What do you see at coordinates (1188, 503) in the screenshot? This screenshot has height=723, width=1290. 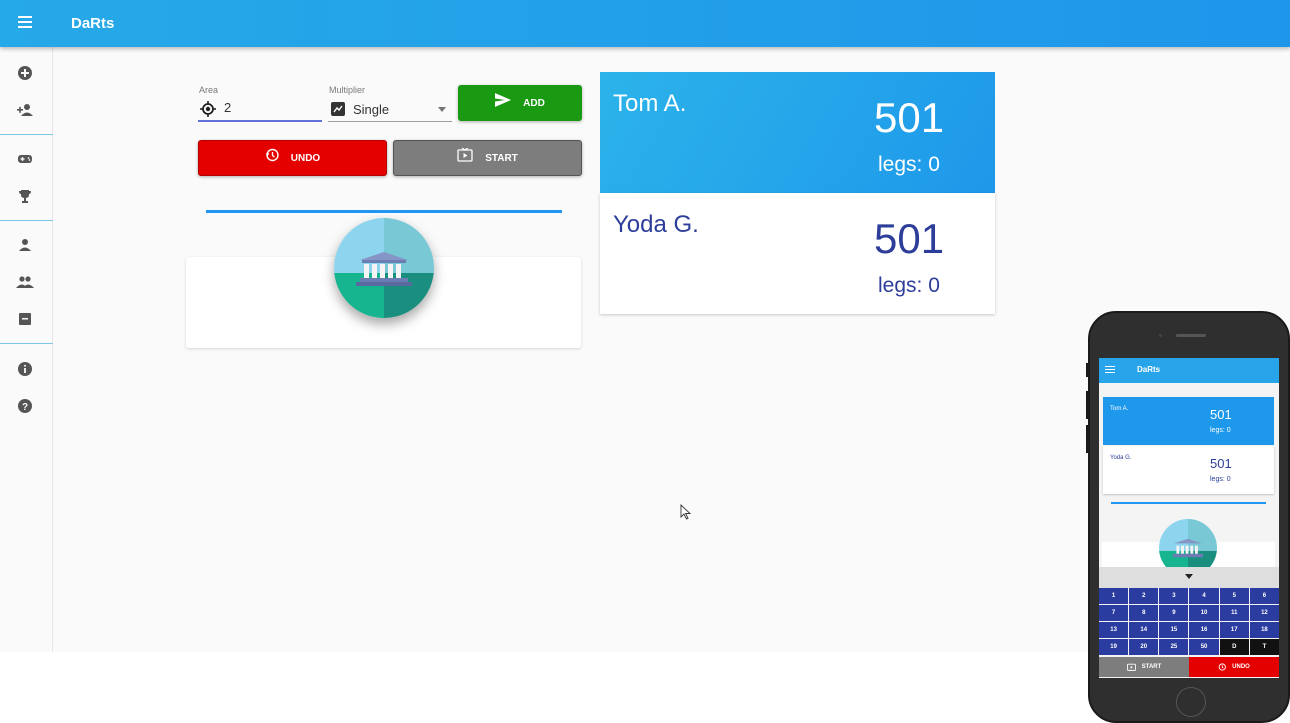 I see `mobile-progress-bar` at bounding box center [1188, 503].